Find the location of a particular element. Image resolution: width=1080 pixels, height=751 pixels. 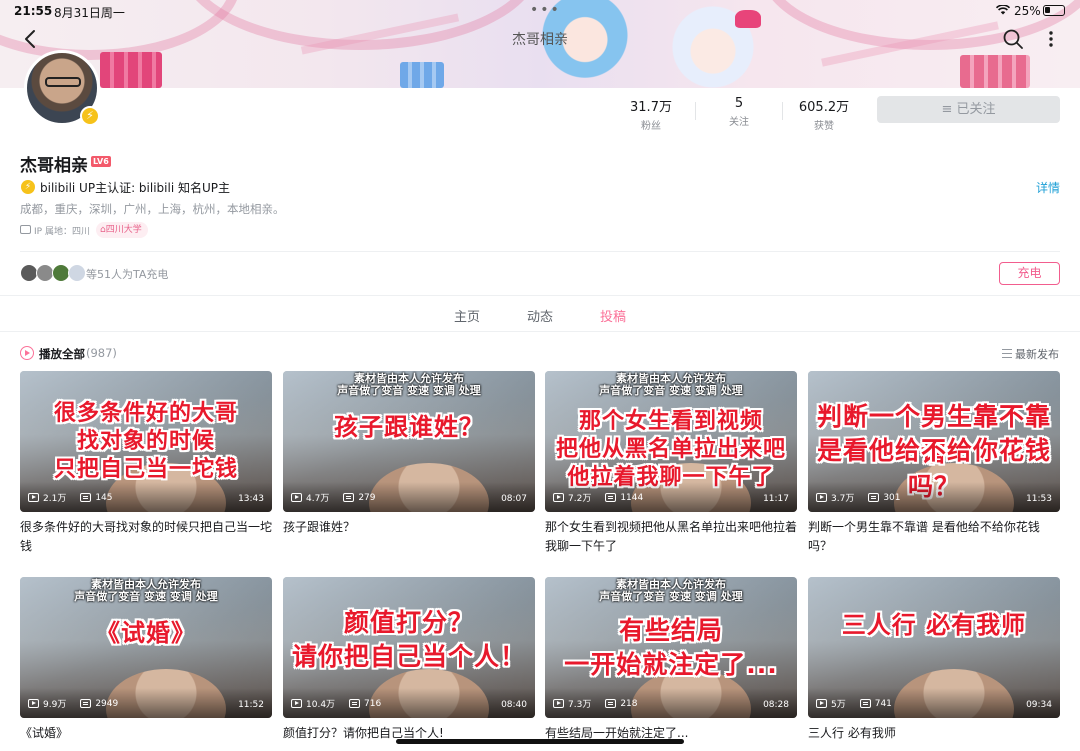

video-thumbnail: 判断一个男生靠不靠谱是看他给不给你花钱吗？ 3.7万 301 11:53 is located at coordinates (934, 441).